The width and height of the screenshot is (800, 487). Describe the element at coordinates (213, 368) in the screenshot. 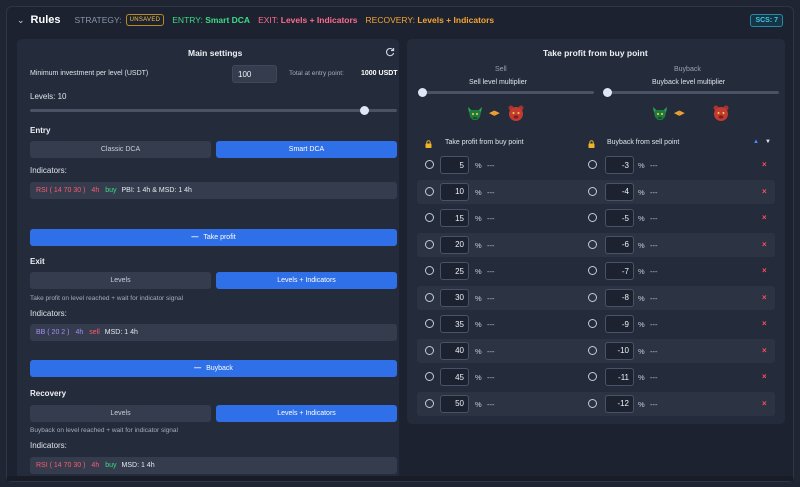

I see `buyback-button: — Buyback` at that location.